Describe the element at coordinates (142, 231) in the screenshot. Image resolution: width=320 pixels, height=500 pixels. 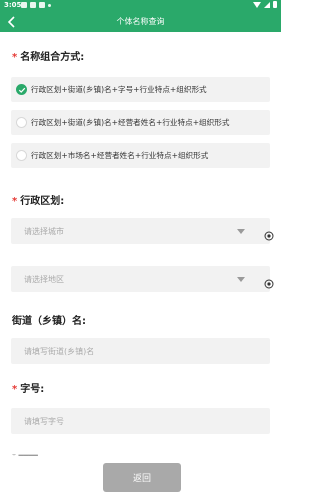
I see `city-select: 请选择城市` at that location.